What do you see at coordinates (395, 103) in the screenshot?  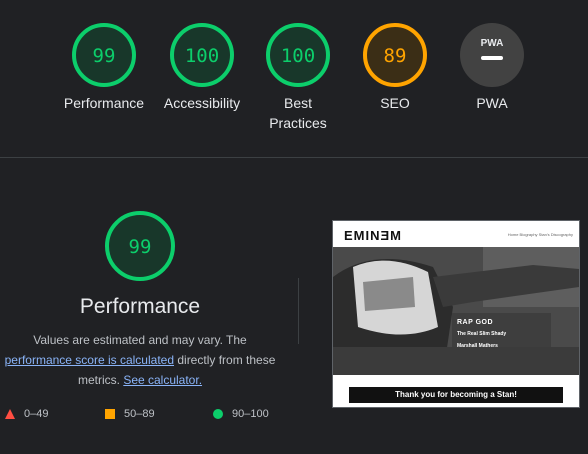 I see `gauge-label-seo: SEO` at bounding box center [395, 103].